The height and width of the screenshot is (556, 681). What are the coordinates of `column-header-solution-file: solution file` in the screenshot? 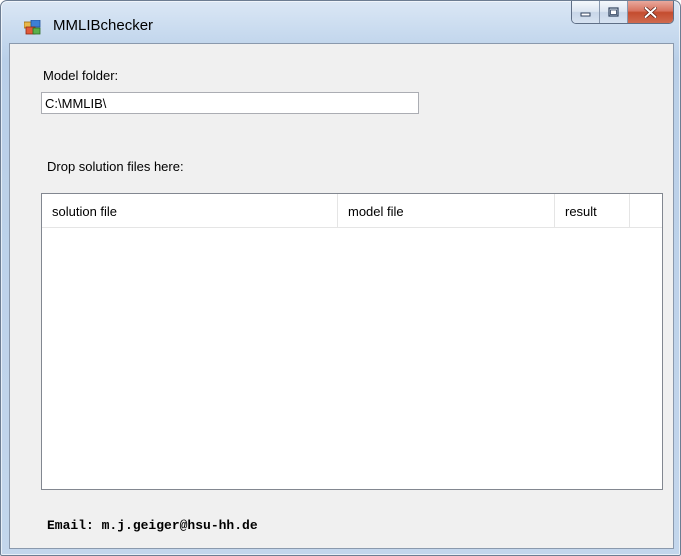 It's located at (190, 210).